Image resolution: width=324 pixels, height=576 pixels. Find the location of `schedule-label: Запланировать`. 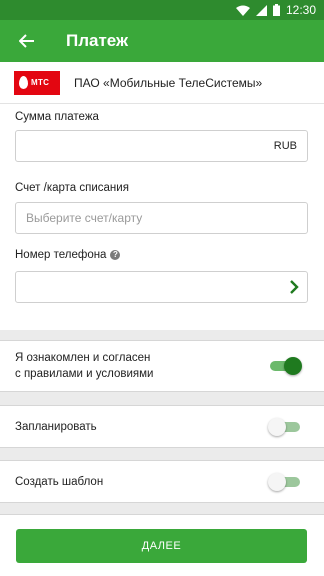

schedule-label: Запланировать is located at coordinates (56, 426).